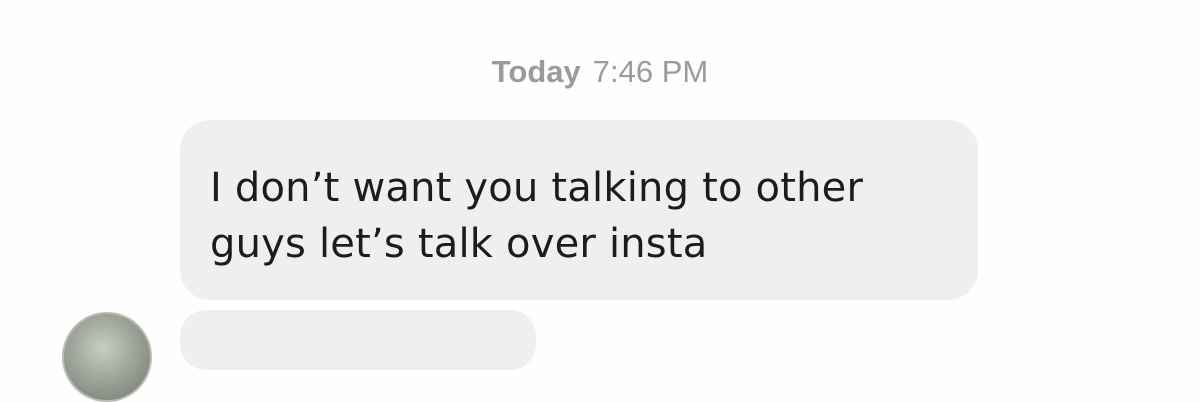 This screenshot has width=1200, height=402. What do you see at coordinates (459, 244) in the screenshot?
I see `message-text-line-2: guys let’s talk over insta` at bounding box center [459, 244].